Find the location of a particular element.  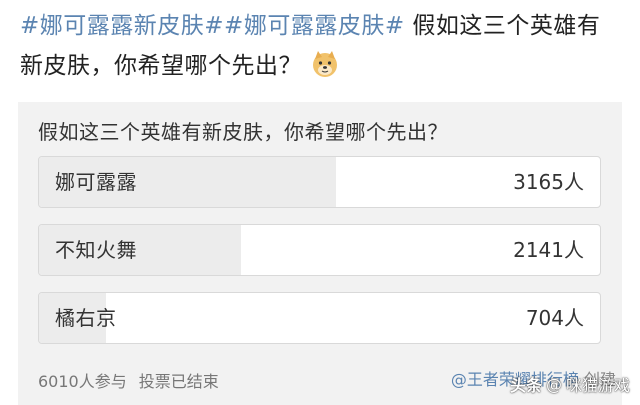

poll-option: 娜可露露 3165人 is located at coordinates (319, 182).